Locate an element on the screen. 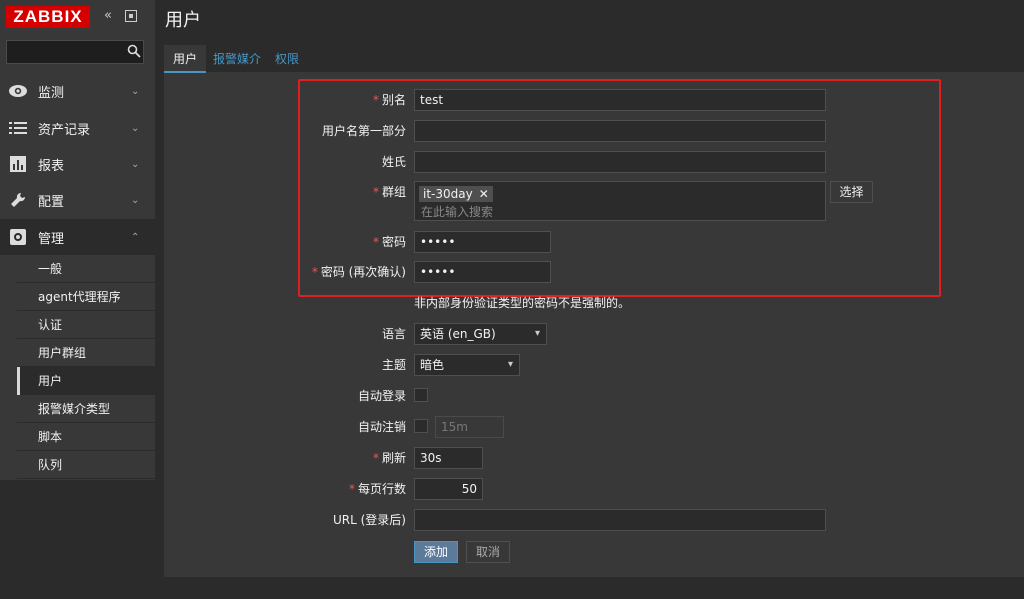 The height and width of the screenshot is (599, 1024). submenu-item-user-groups: 用户群组 is located at coordinates (86, 353).